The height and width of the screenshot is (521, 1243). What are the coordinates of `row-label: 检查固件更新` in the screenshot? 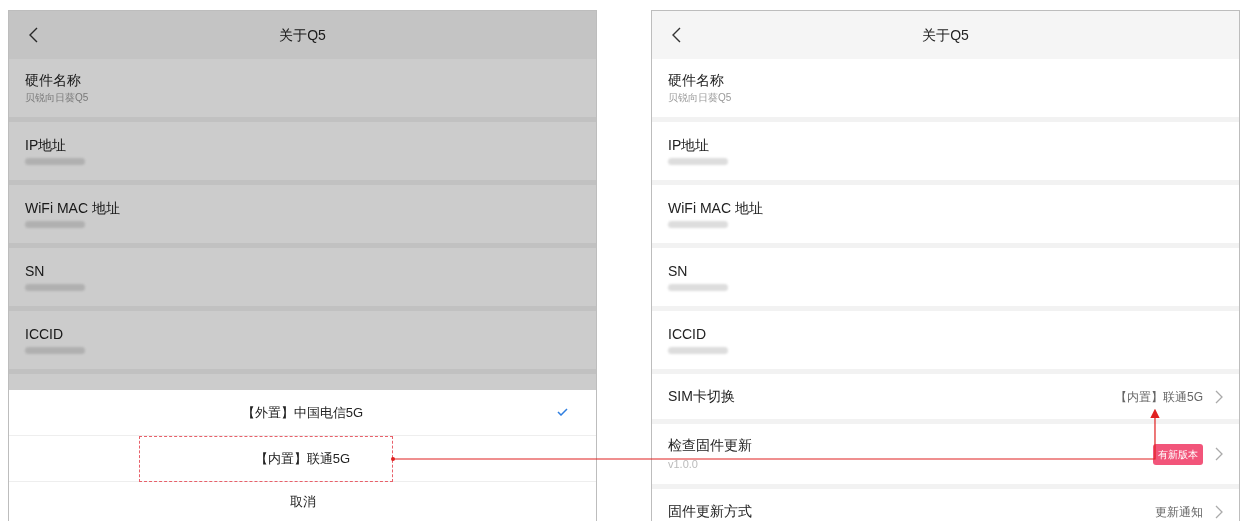 It's located at (710, 445).